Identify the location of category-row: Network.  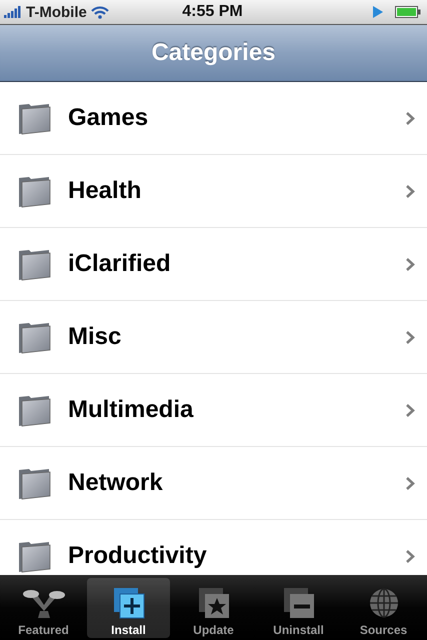
(213, 483).